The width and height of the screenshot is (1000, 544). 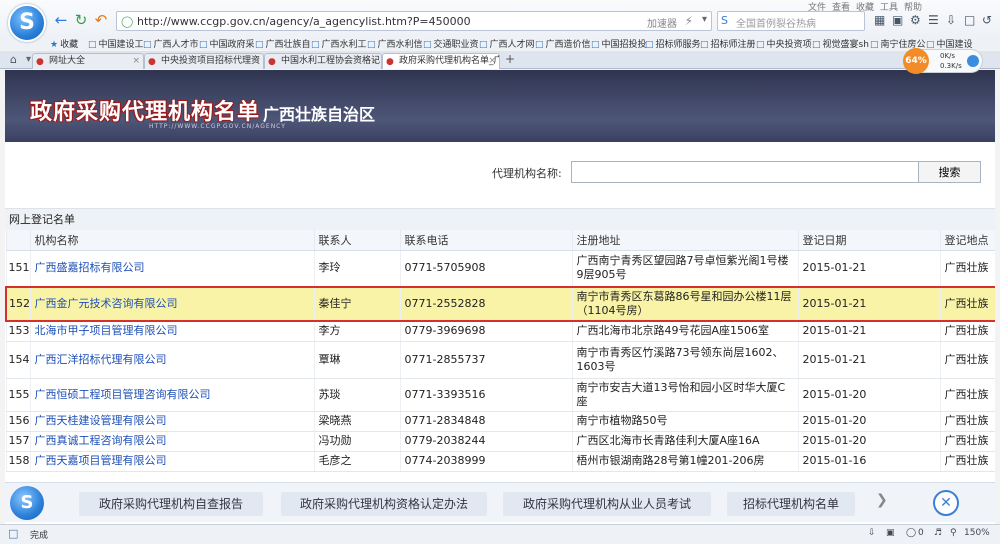 I want to click on agency-name-input, so click(x=748, y=172).